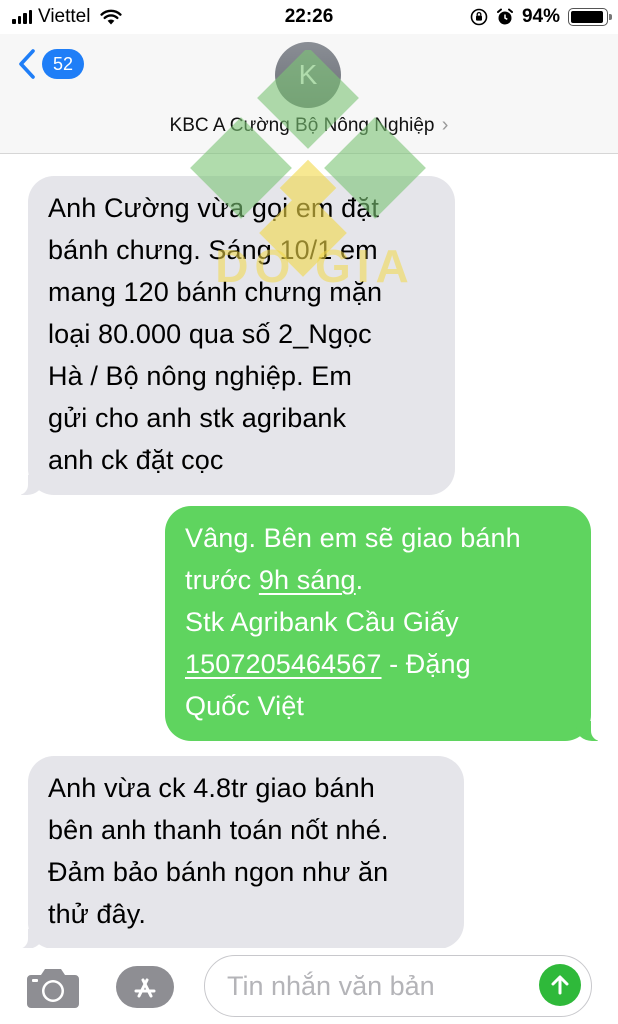 This screenshot has width=618, height=1024. What do you see at coordinates (283, 664) in the screenshot?
I see `account-number-link: 1507205464567` at bounding box center [283, 664].